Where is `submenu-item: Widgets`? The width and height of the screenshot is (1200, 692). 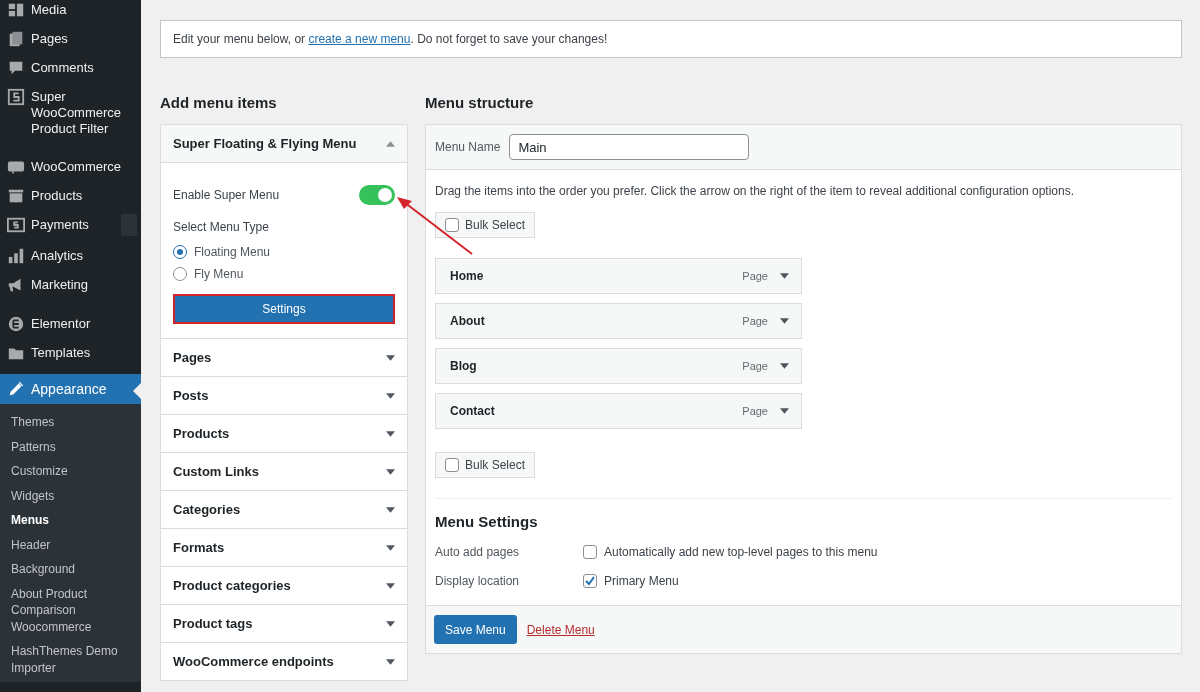 submenu-item: Widgets is located at coordinates (70, 495).